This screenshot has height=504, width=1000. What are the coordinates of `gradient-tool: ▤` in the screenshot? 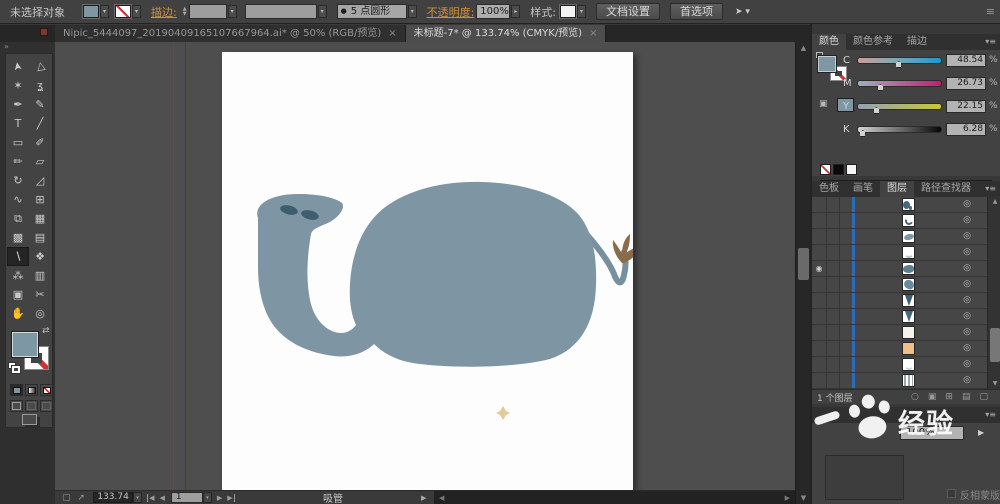 It's located at (40, 237).